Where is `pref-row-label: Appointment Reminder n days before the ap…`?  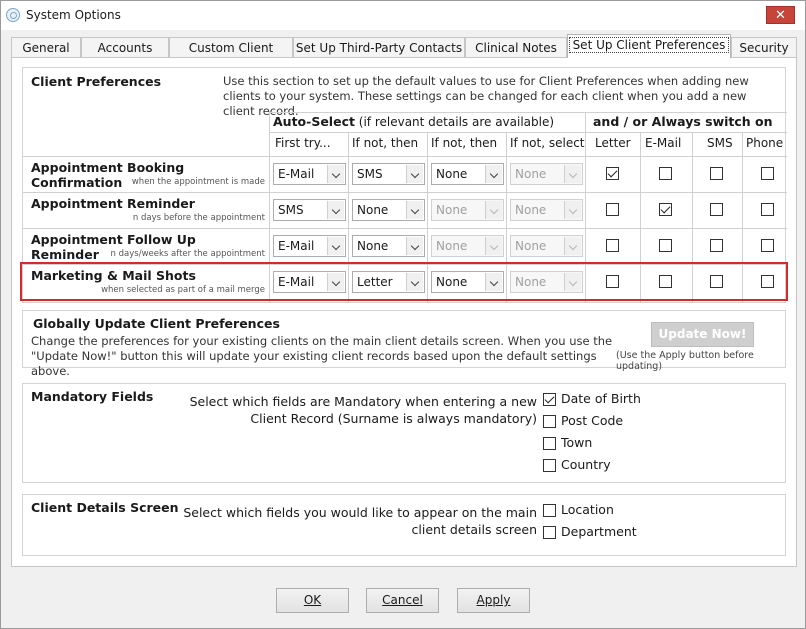 pref-row-label: Appointment Reminder n days before the ap… is located at coordinates (148, 211).